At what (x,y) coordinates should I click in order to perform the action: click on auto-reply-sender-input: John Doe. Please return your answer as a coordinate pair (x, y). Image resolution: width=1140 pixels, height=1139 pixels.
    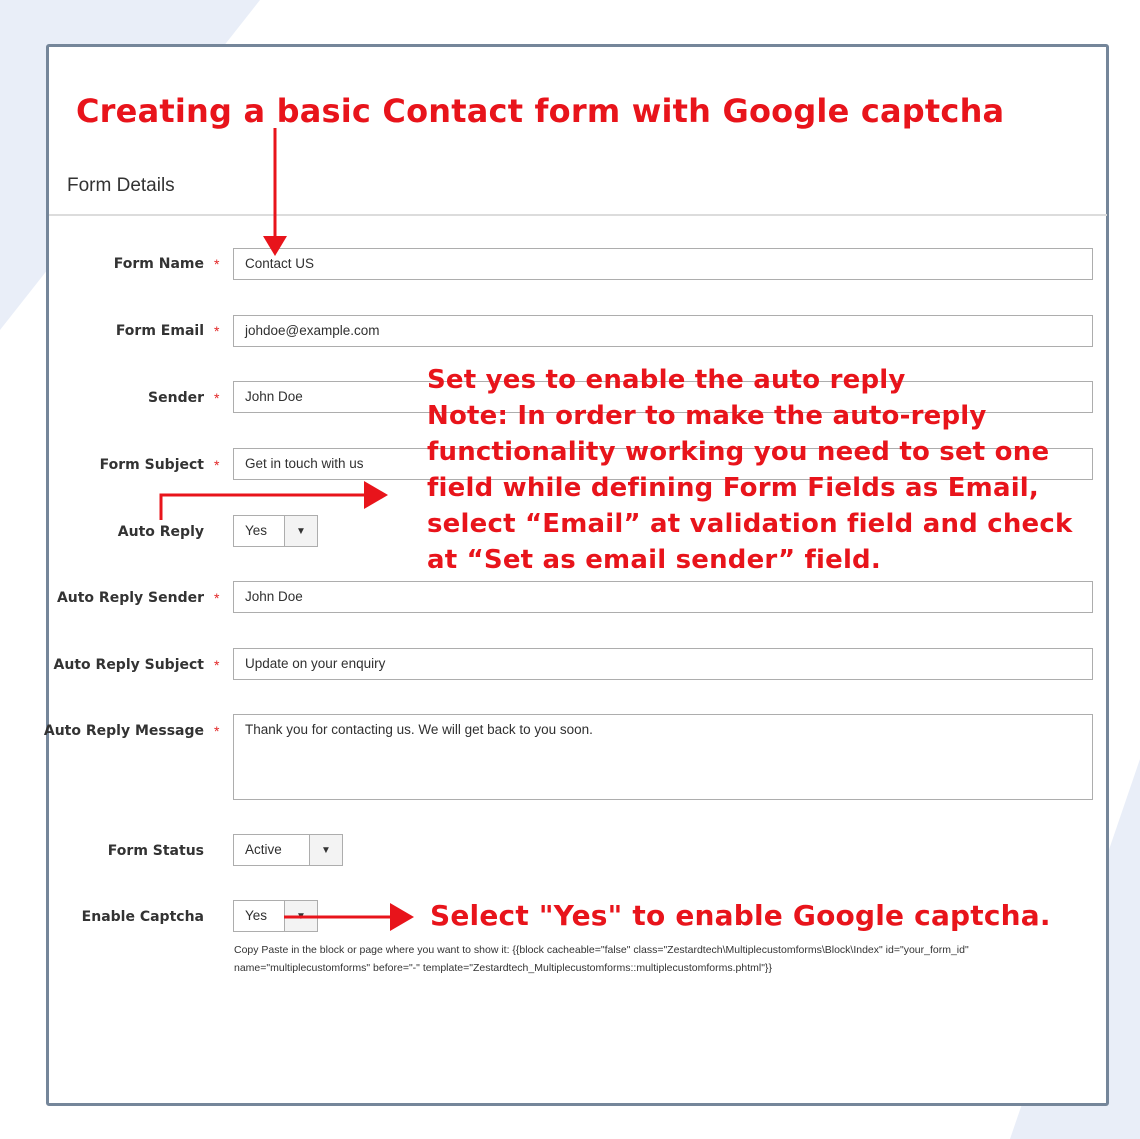
    Looking at the image, I should click on (663, 597).